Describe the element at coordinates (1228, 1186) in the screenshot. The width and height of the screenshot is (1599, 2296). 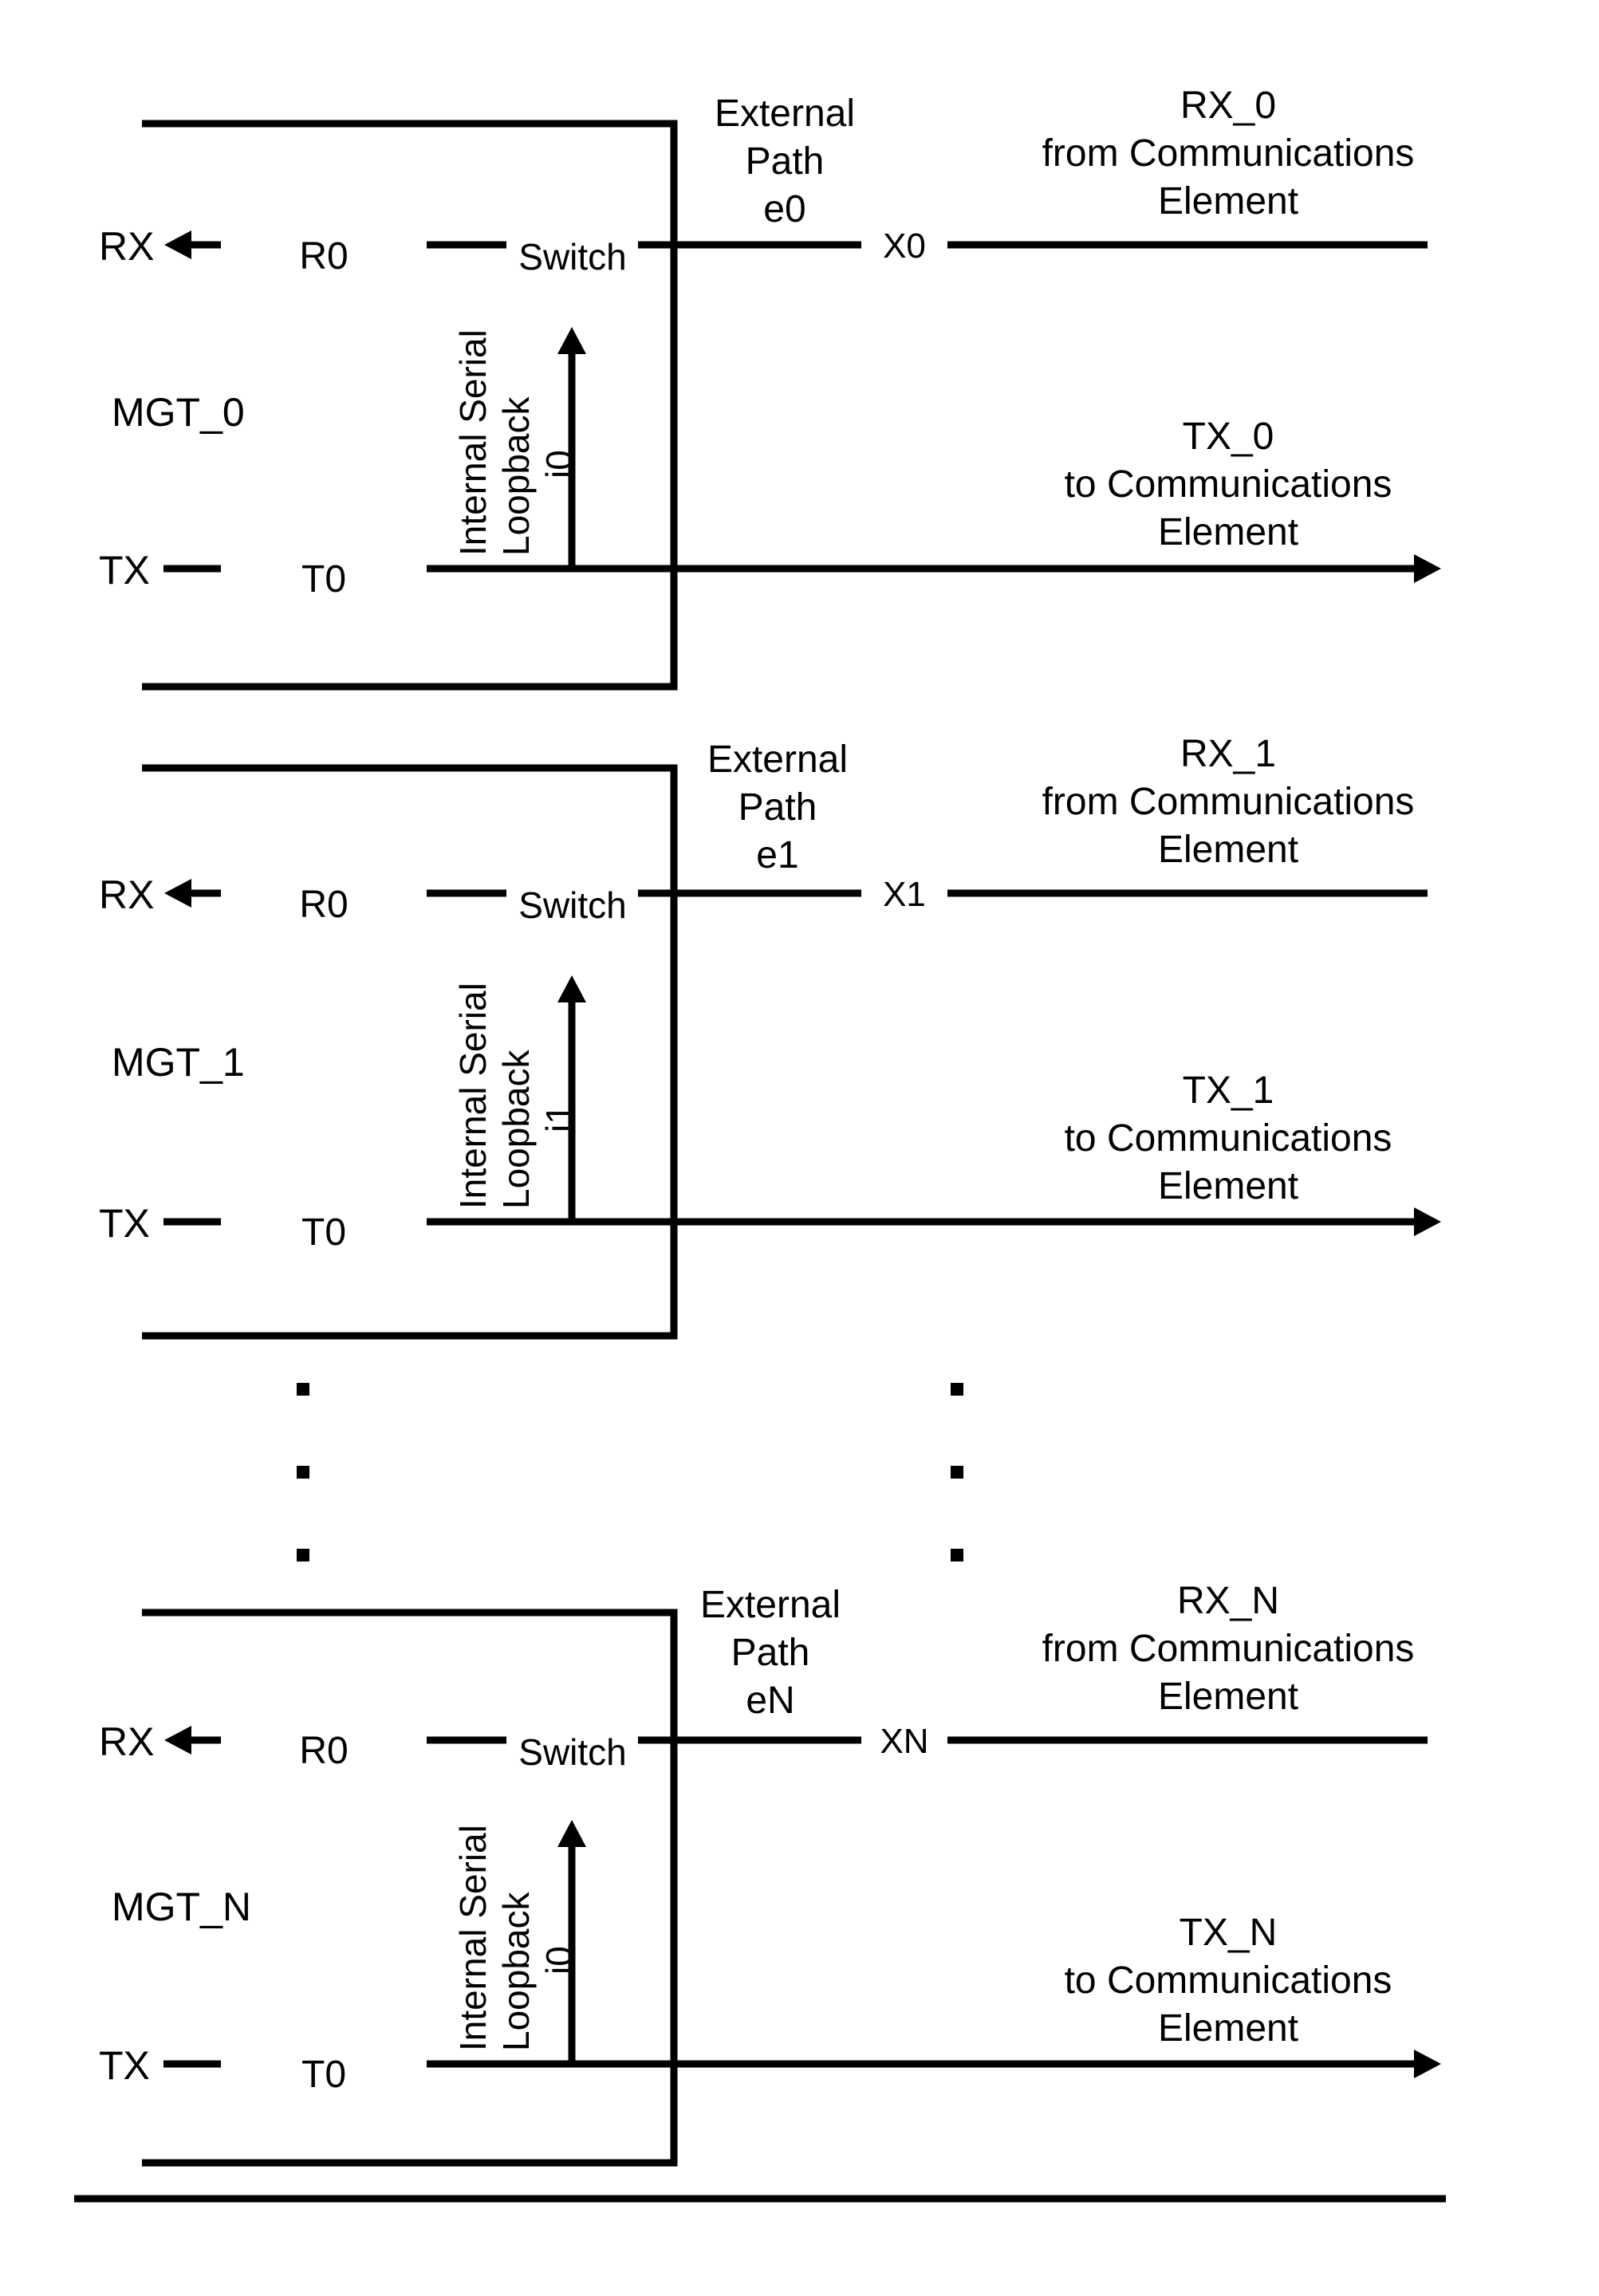
I see `mgt1-tx-dest-line3: Element` at that location.